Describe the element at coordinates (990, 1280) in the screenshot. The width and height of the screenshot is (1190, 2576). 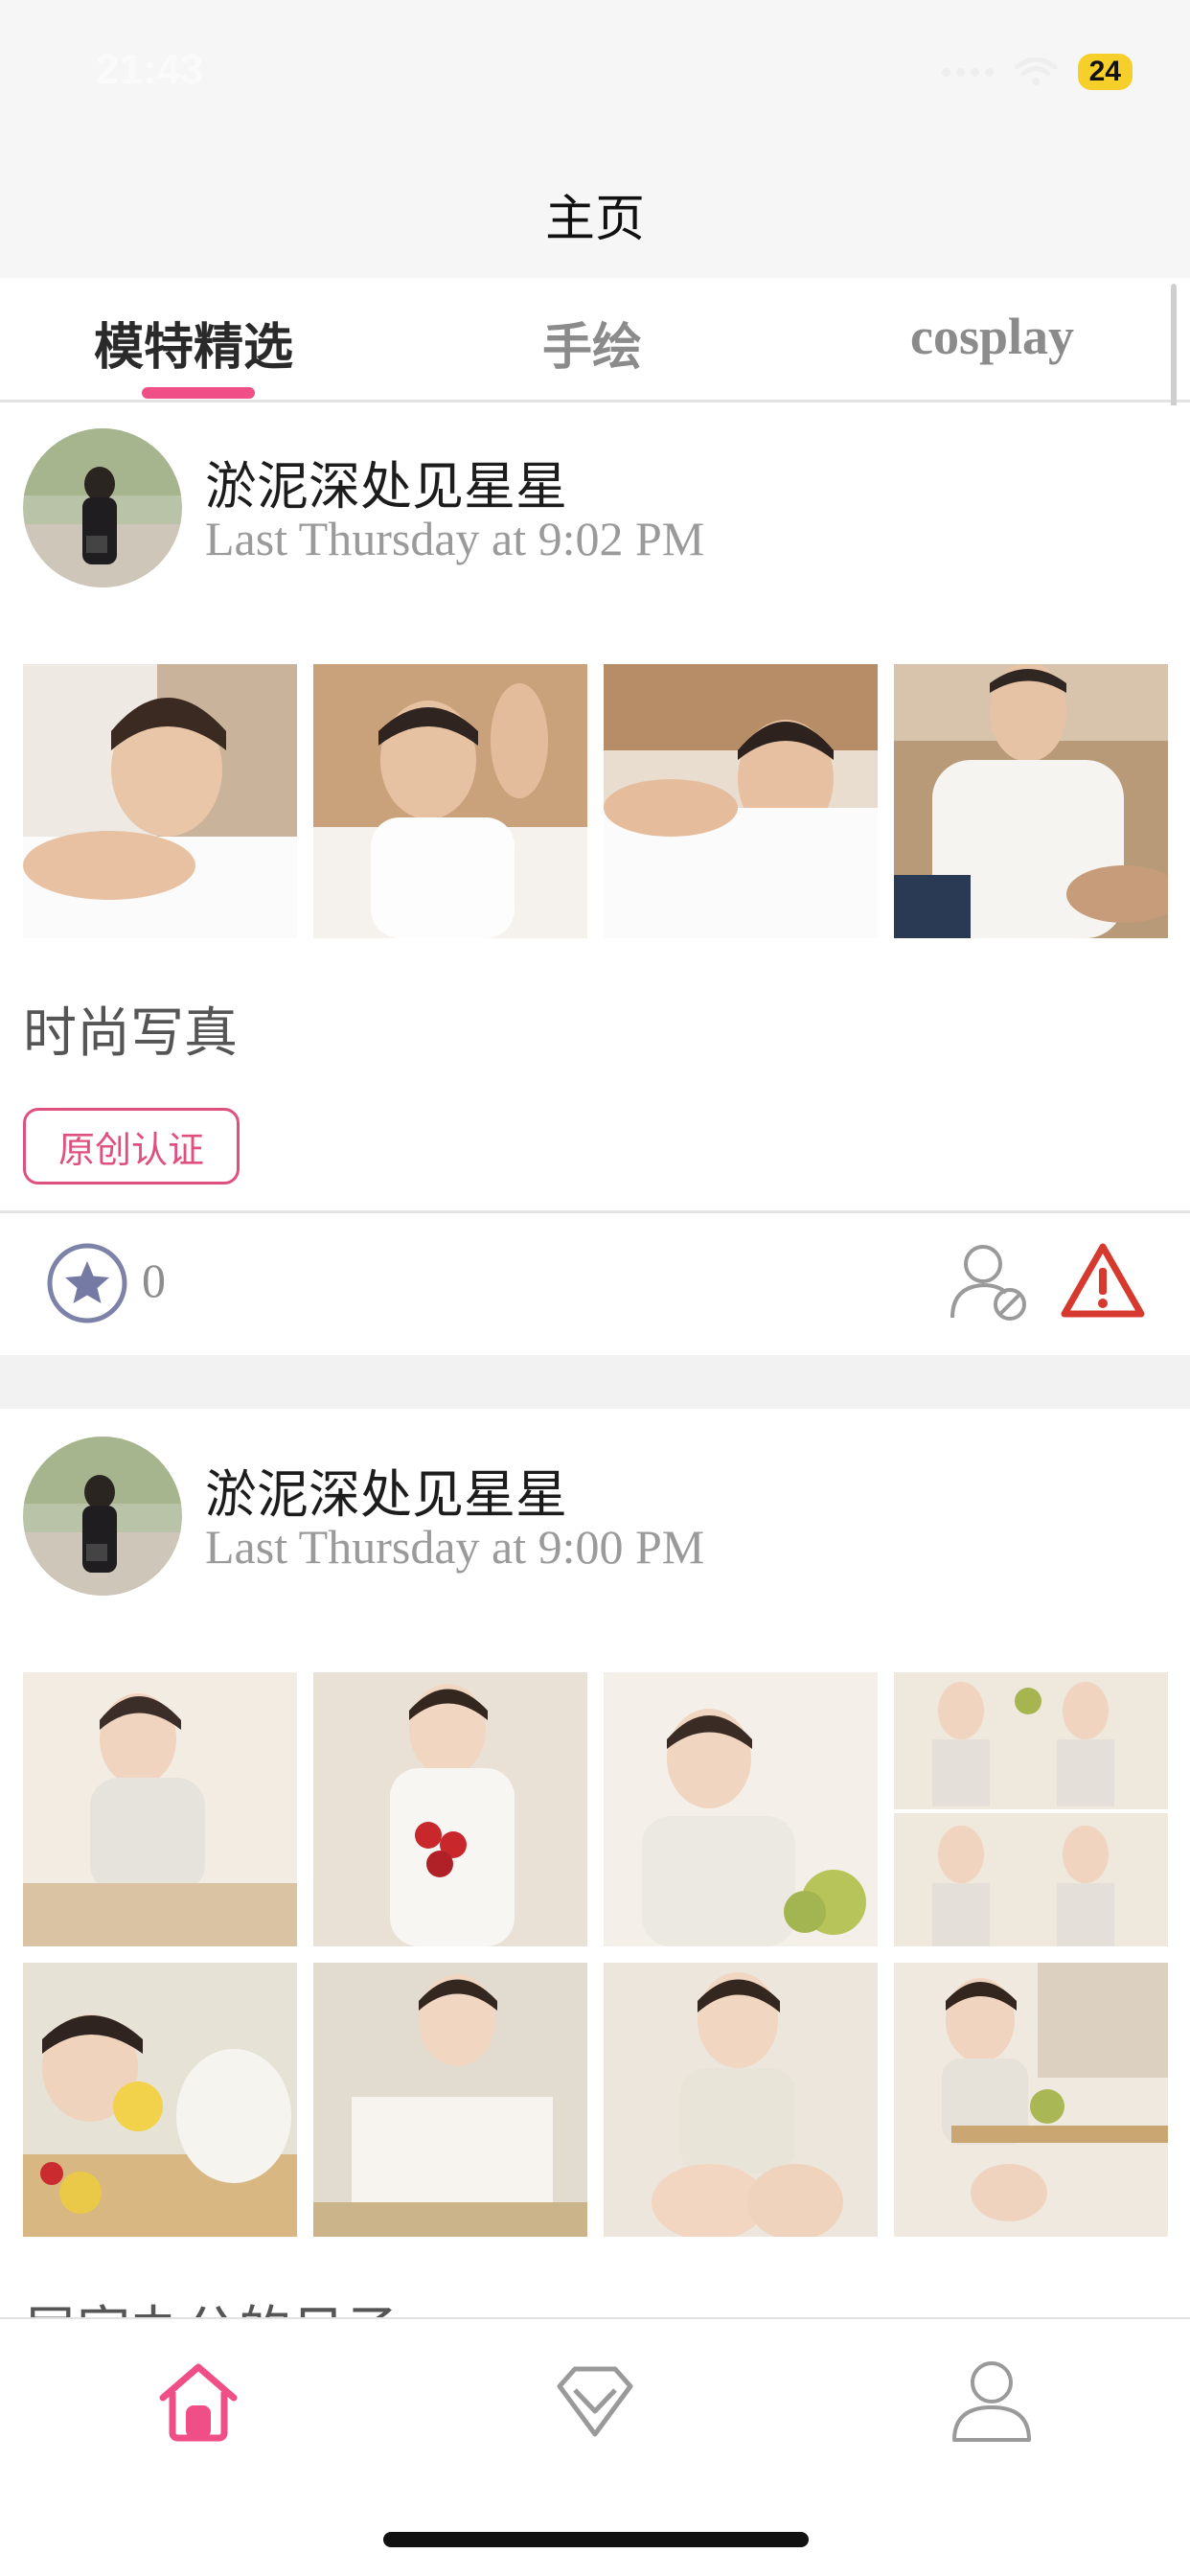
I see `block-user-icon` at that location.